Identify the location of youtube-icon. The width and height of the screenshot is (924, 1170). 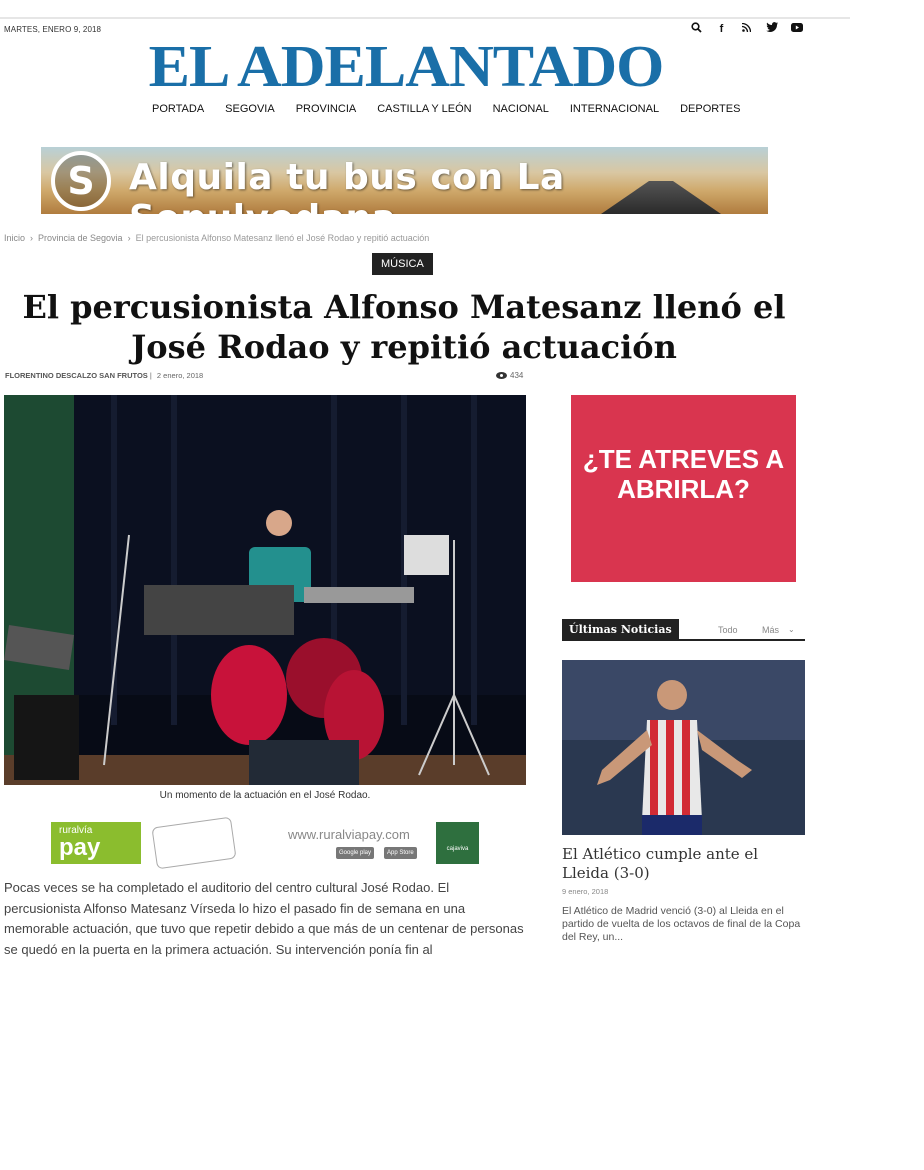
(796, 29).